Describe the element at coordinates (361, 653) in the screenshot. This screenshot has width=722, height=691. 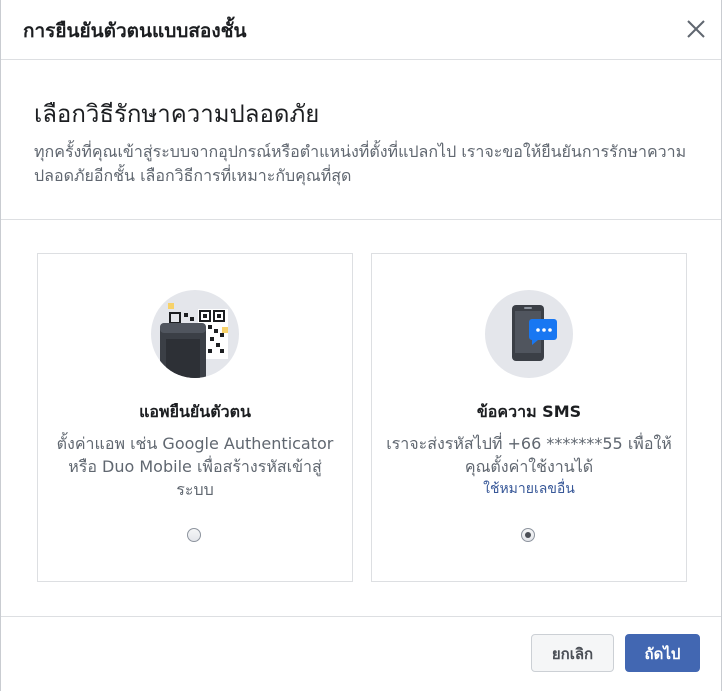
I see `dialog-footer: ยกเลิก ถัดไป` at that location.